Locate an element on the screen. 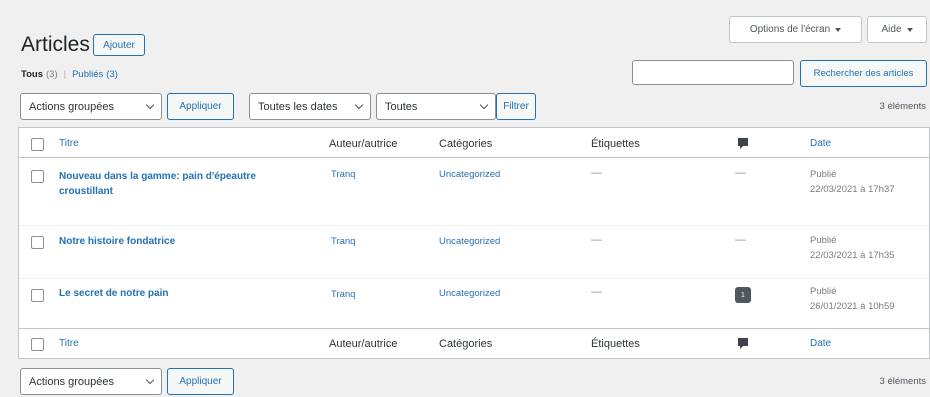 Image resolution: width=930 pixels, height=397 pixels. select-all-checkbox-footer is located at coordinates (37, 344).